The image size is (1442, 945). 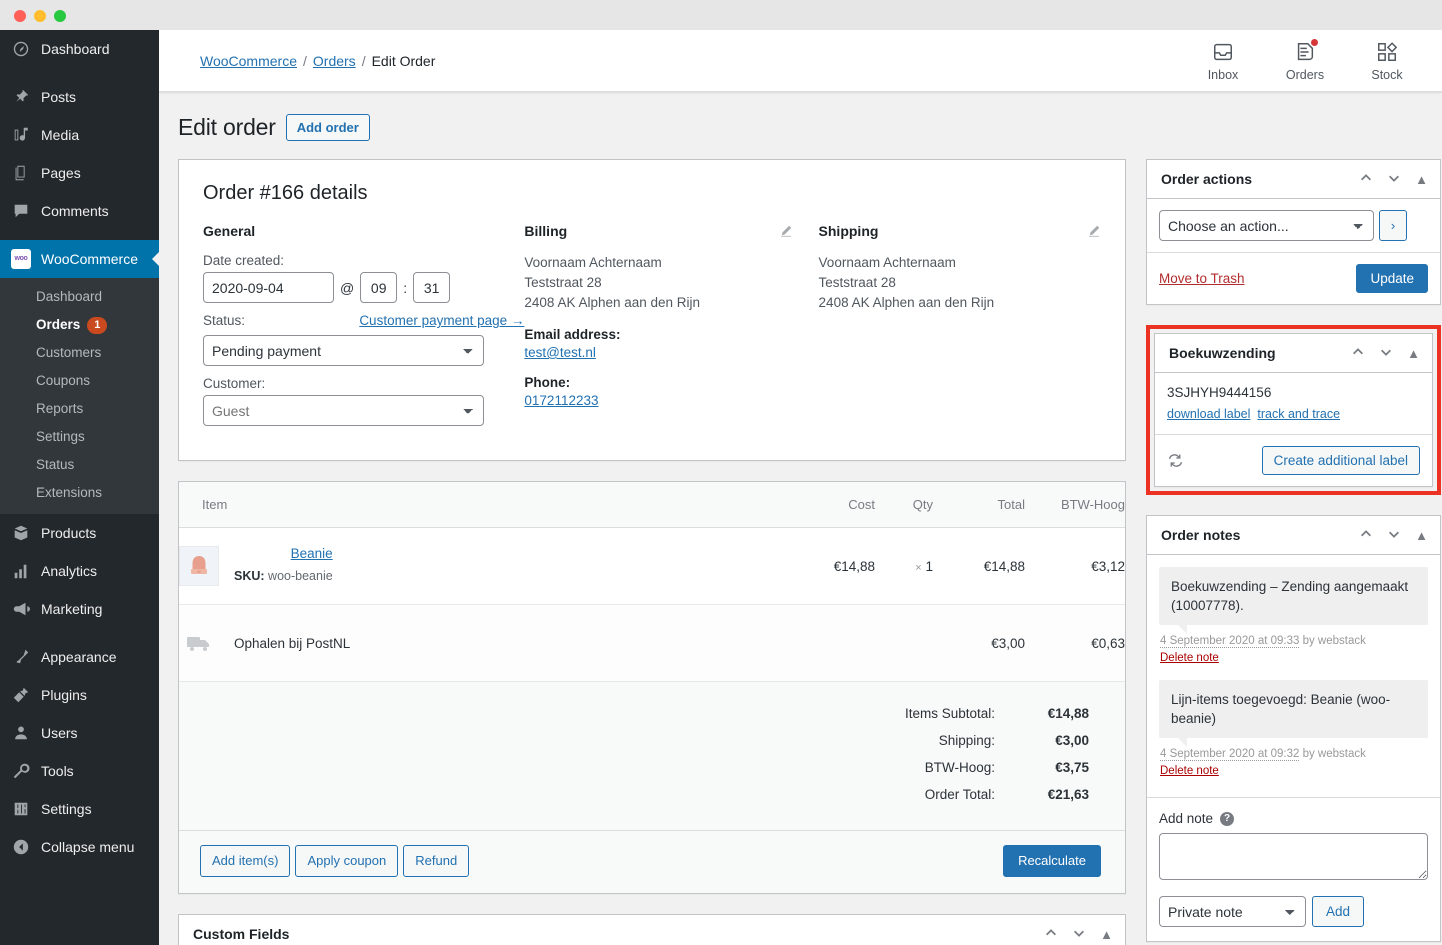 I want to click on order-action-row: Choose an action... ›, so click(x=1293, y=225).